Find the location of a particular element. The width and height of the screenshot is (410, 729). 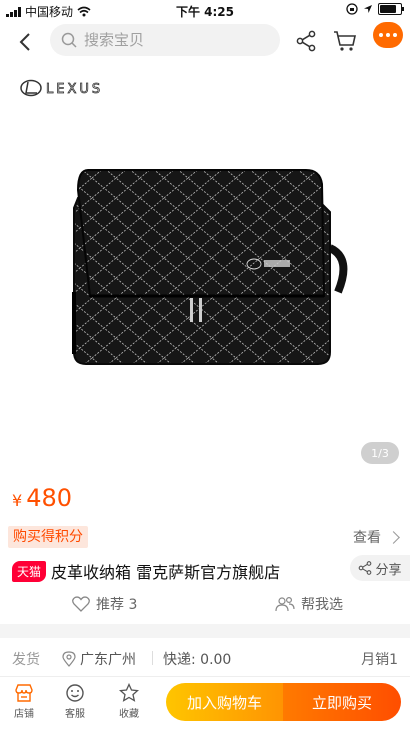

share-button: 分享 is located at coordinates (380, 568).